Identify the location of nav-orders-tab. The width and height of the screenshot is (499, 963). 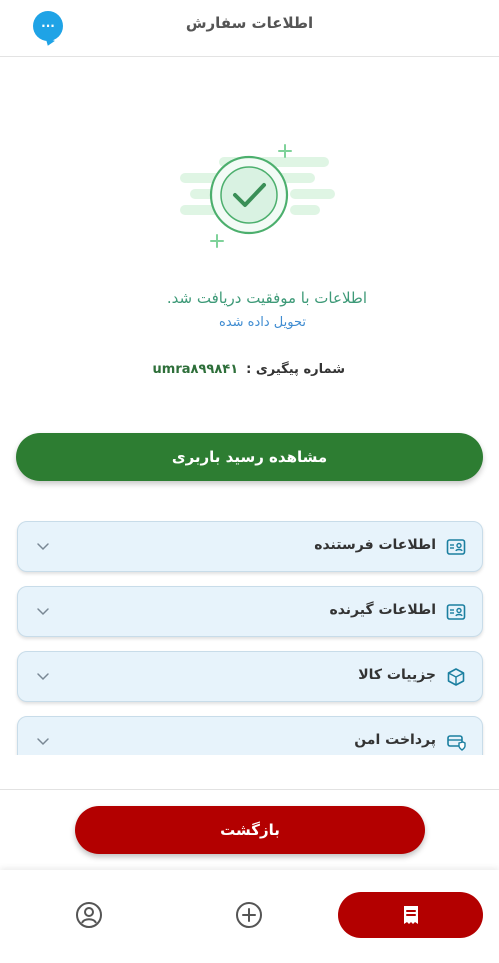
(410, 915).